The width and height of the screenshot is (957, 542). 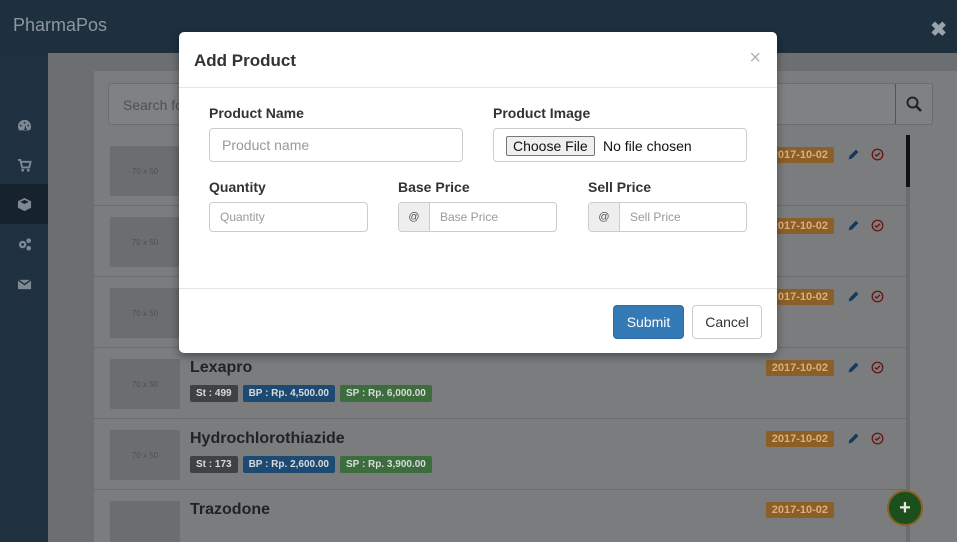 I want to click on base-price-input: @ Base Price, so click(x=477, y=217).